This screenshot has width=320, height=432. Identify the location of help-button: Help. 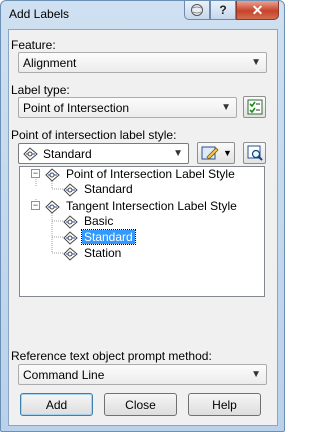
(224, 404).